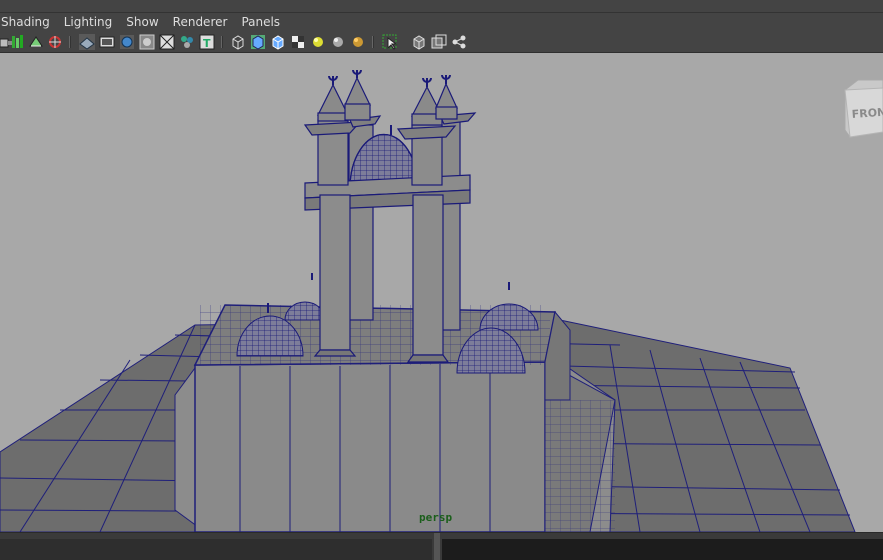 This screenshot has width=883, height=560. Describe the element at coordinates (318, 42) in the screenshot. I see `use-default-lights-icon` at that location.